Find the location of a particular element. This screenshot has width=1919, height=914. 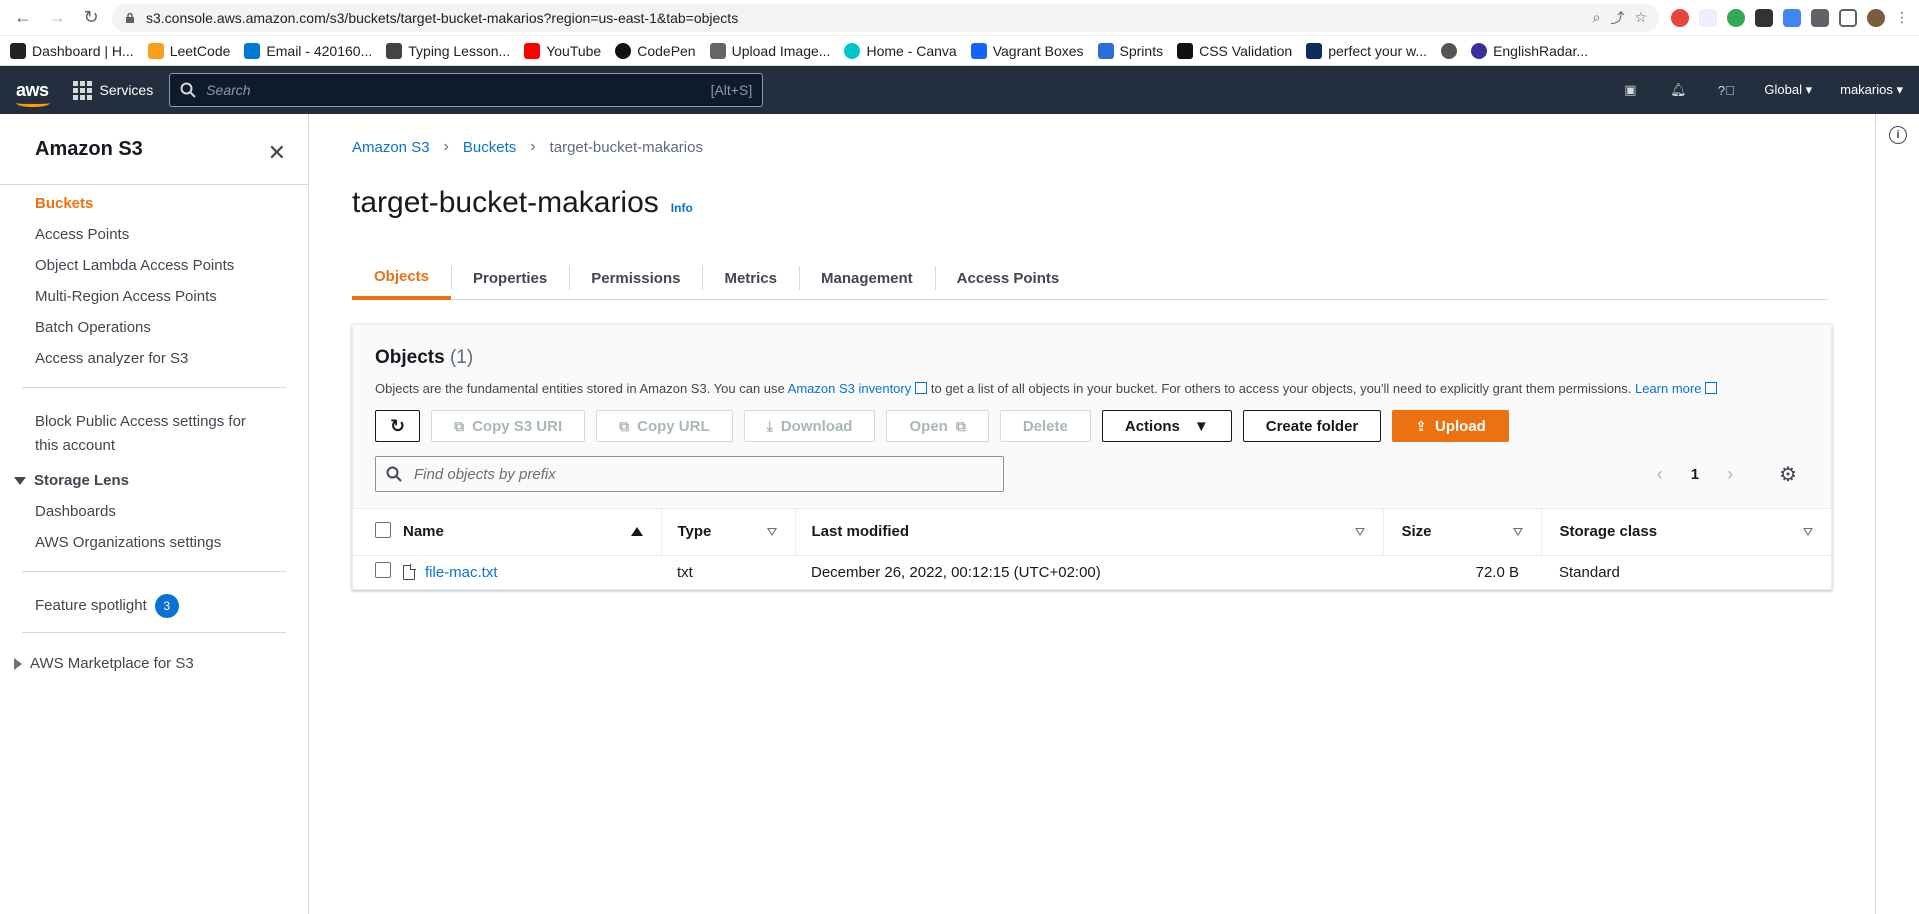

create-folder-button: Create folder is located at coordinates (1312, 426).